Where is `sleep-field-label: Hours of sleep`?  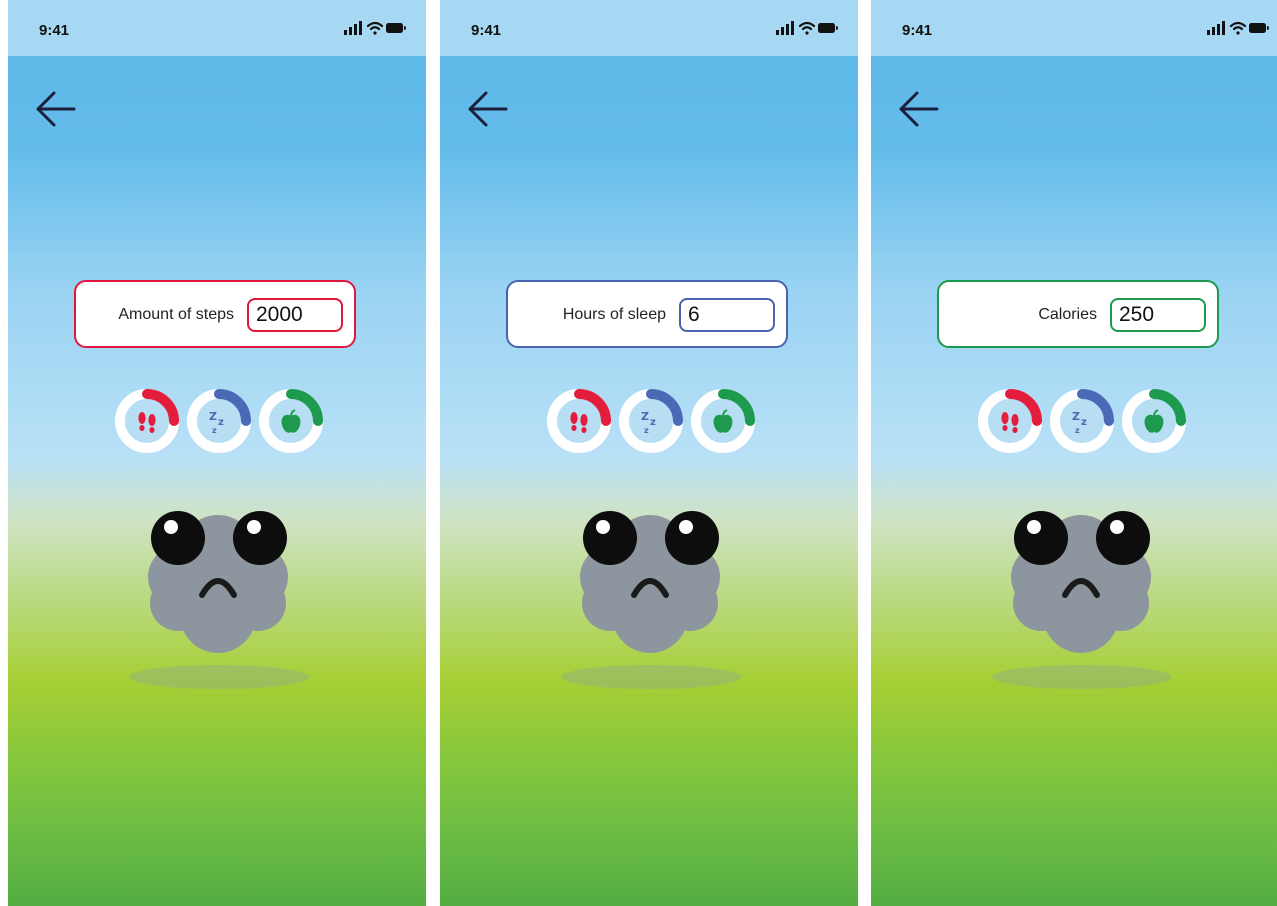
sleep-field-label: Hours of sleep is located at coordinates (614, 314).